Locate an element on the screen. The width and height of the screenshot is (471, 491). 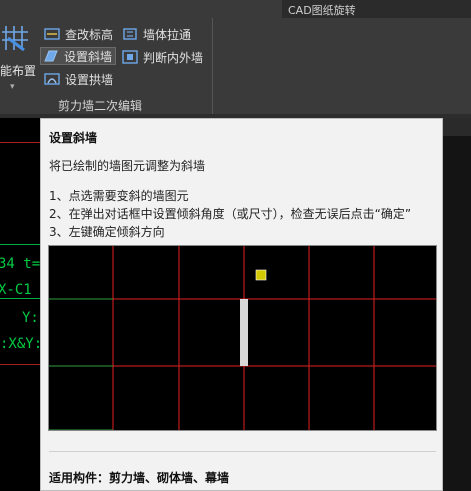
judge-inner-outer-wall-button: 判断内外墙 is located at coordinates (162, 57).